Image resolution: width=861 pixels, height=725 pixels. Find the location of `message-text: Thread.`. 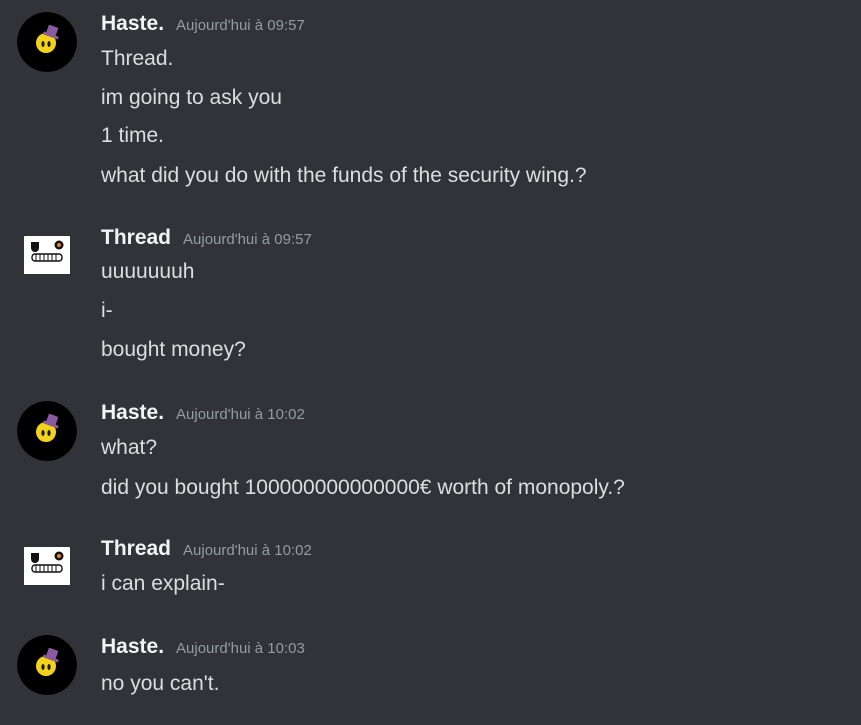

message-text: Thread. is located at coordinates (137, 58).